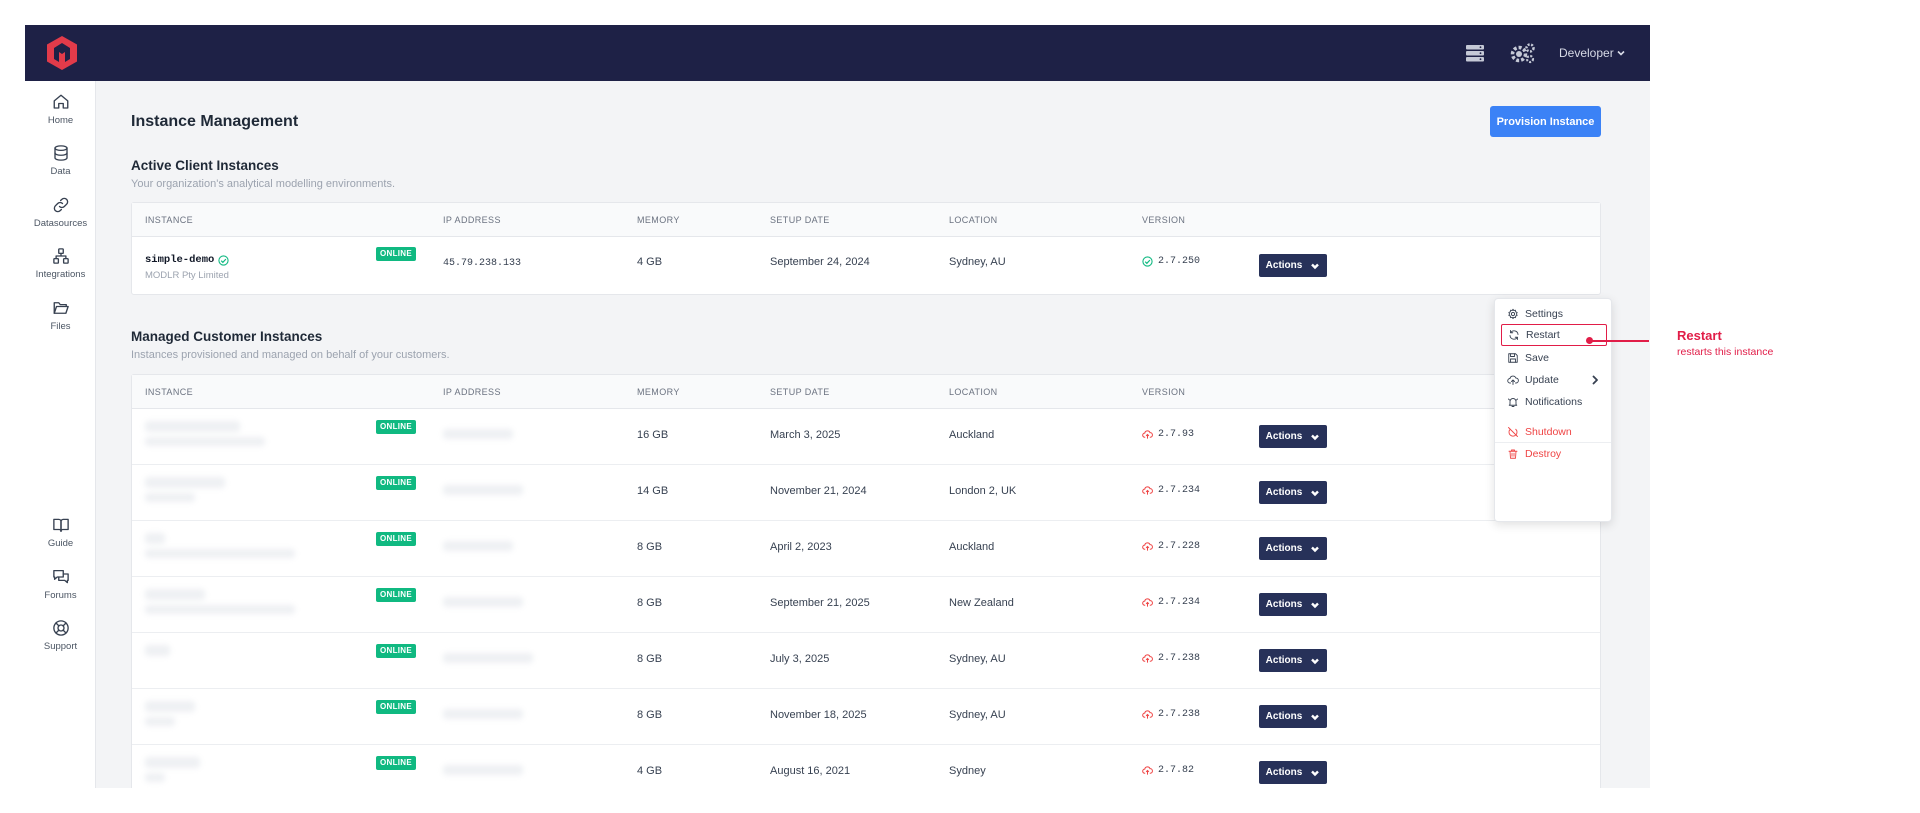  I want to click on column-header: IP ADDRESS, so click(472, 392).